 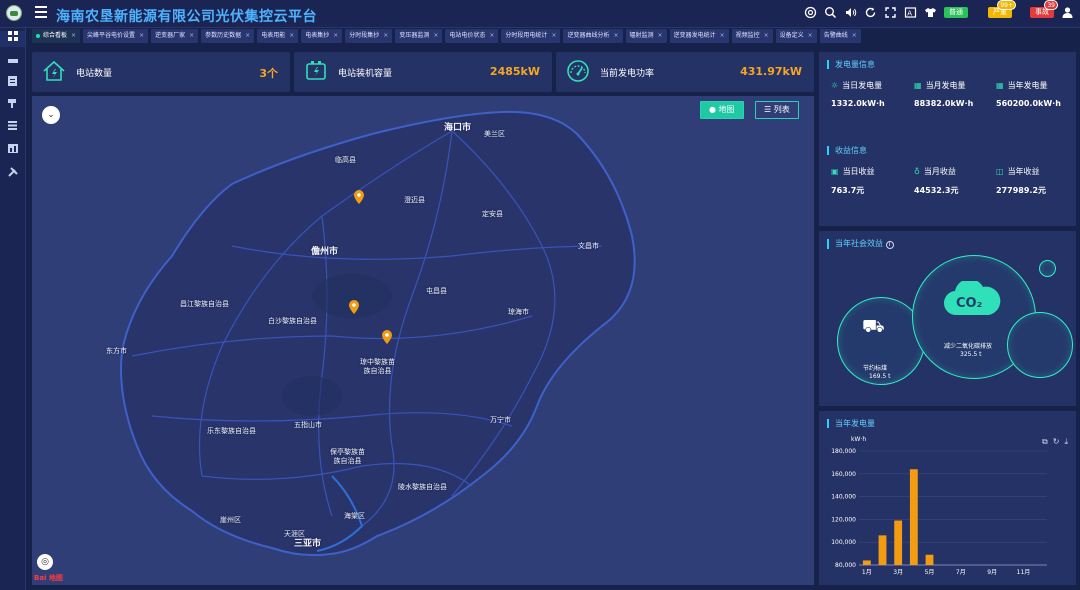 What do you see at coordinates (722, 110) in the screenshot?
I see `map-view-button: ● 地图` at bounding box center [722, 110].